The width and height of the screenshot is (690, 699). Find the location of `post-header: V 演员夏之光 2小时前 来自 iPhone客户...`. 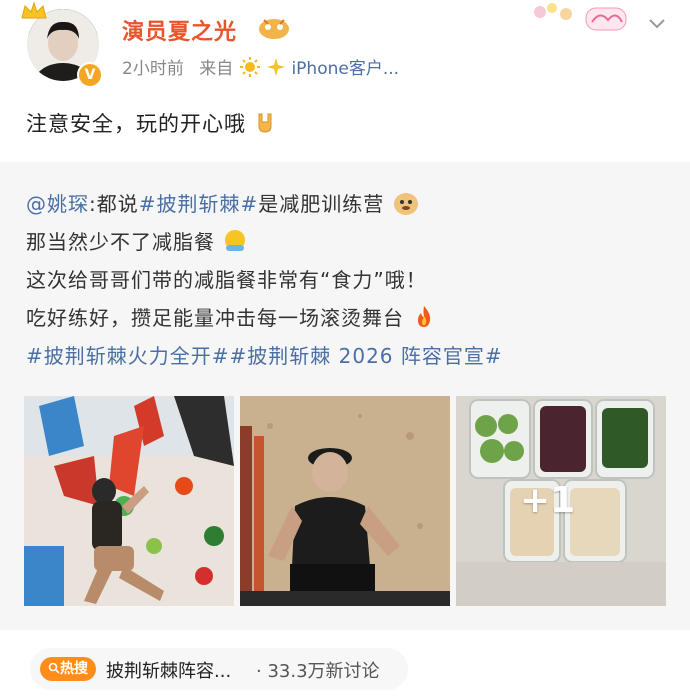

post-header: V 演员夏之光 2小时前 来自 iPhone客户... is located at coordinates (345, 47).